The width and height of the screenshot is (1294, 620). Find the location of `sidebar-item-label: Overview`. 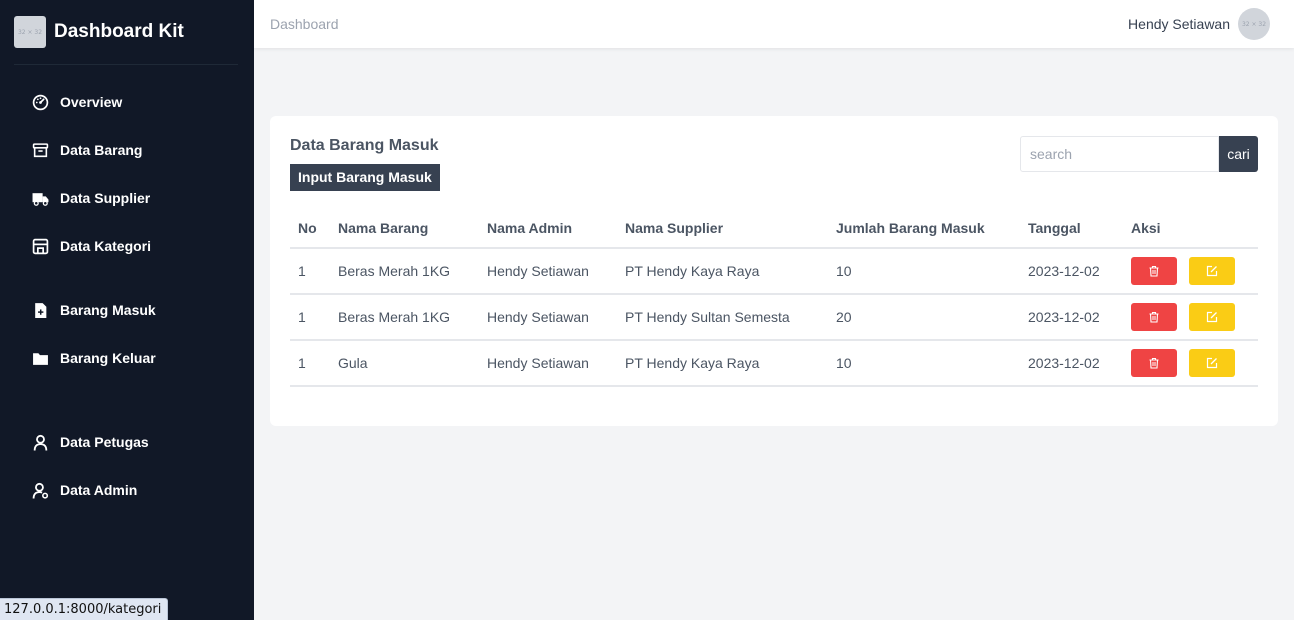

sidebar-item-label: Overview is located at coordinates (91, 102).